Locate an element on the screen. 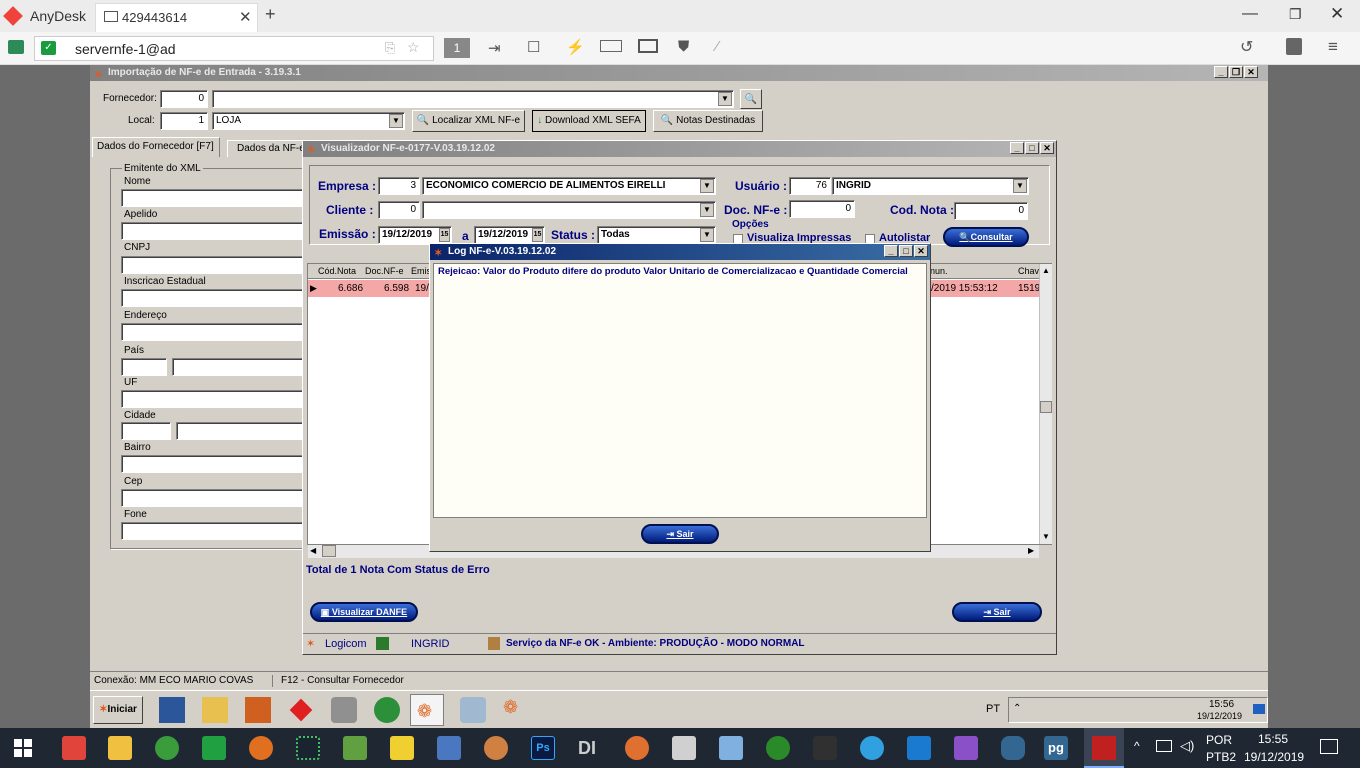 The height and width of the screenshot is (768, 1360). ie-input is located at coordinates (212, 298).